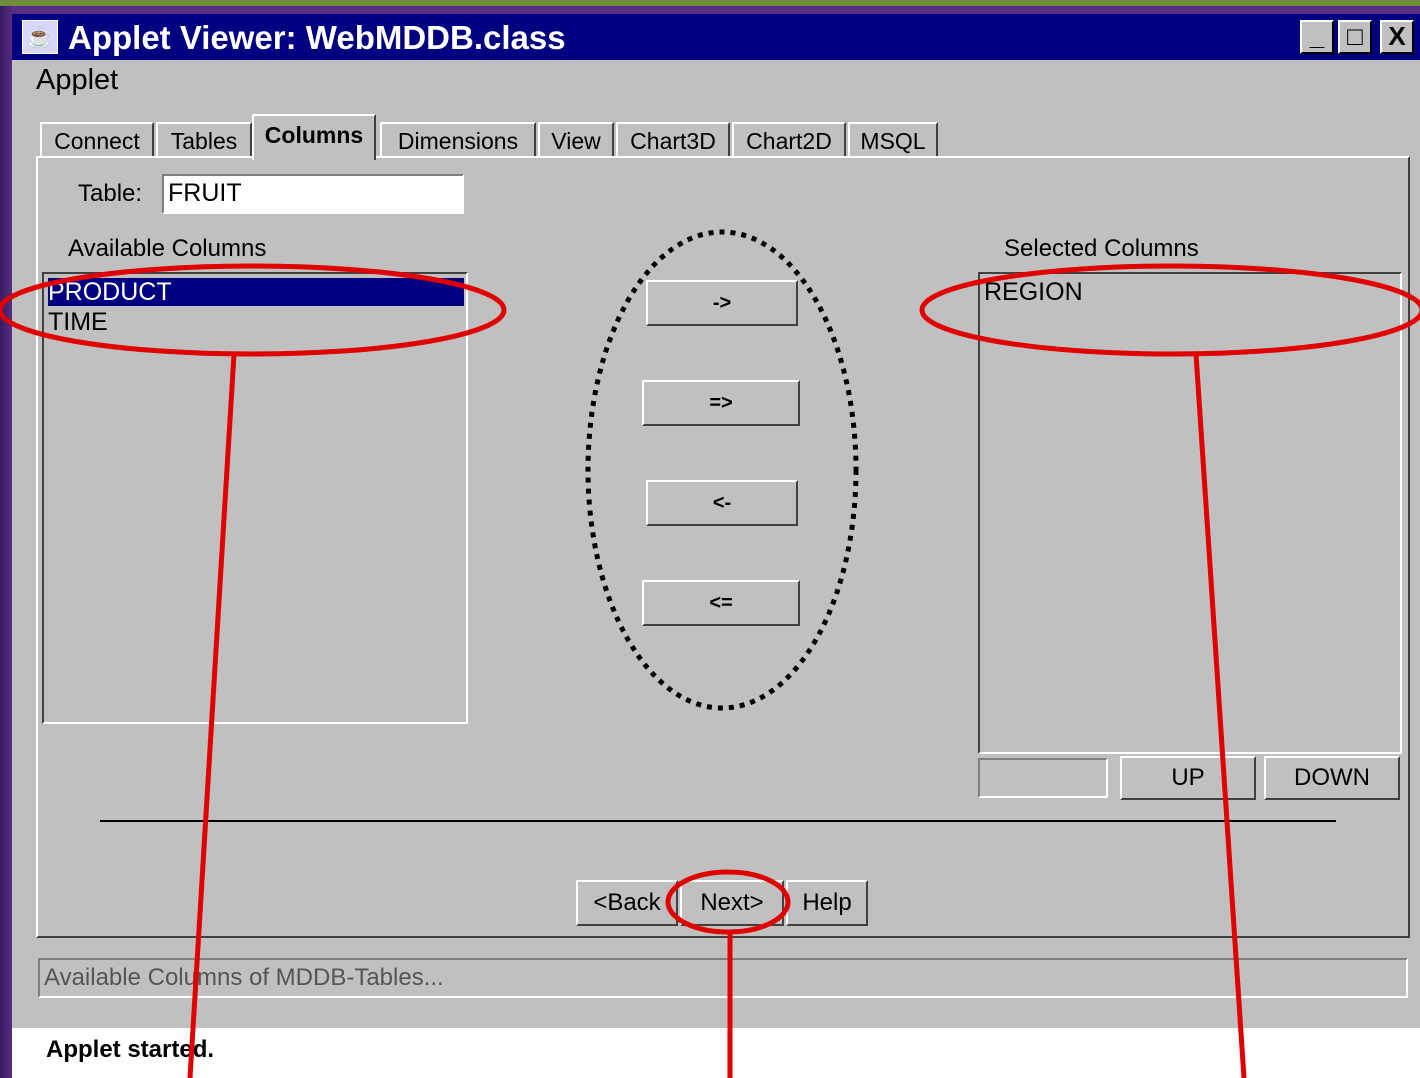  What do you see at coordinates (110, 193) in the screenshot?
I see `table-label: Table:` at bounding box center [110, 193].